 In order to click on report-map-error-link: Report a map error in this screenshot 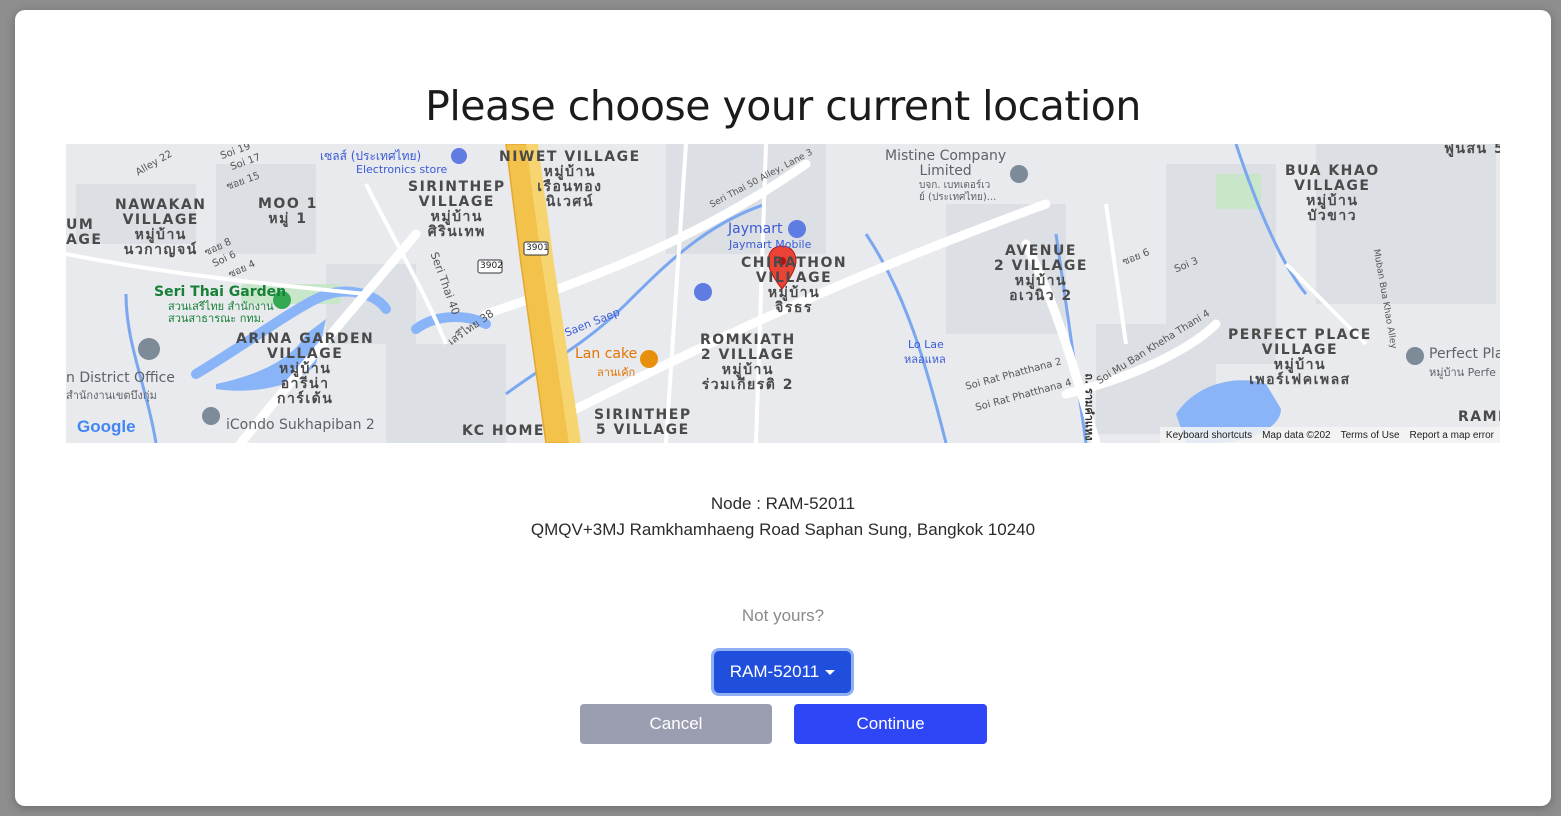, I will do `click(1452, 435)`.